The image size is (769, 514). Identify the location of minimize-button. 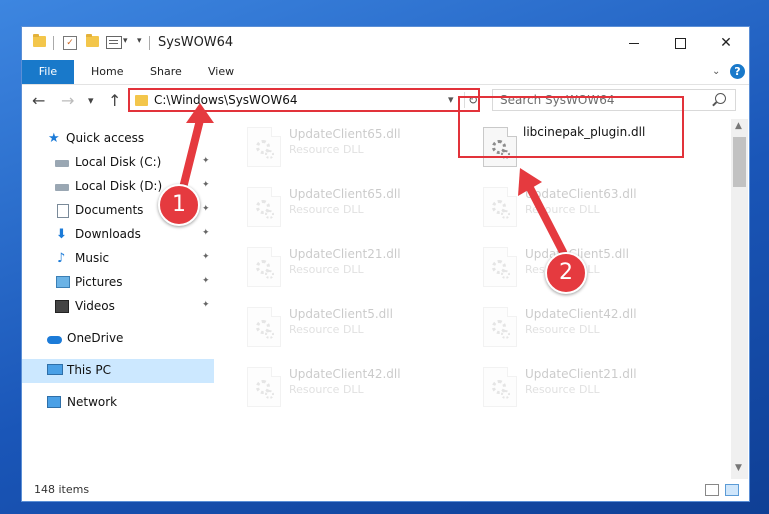
(634, 43).